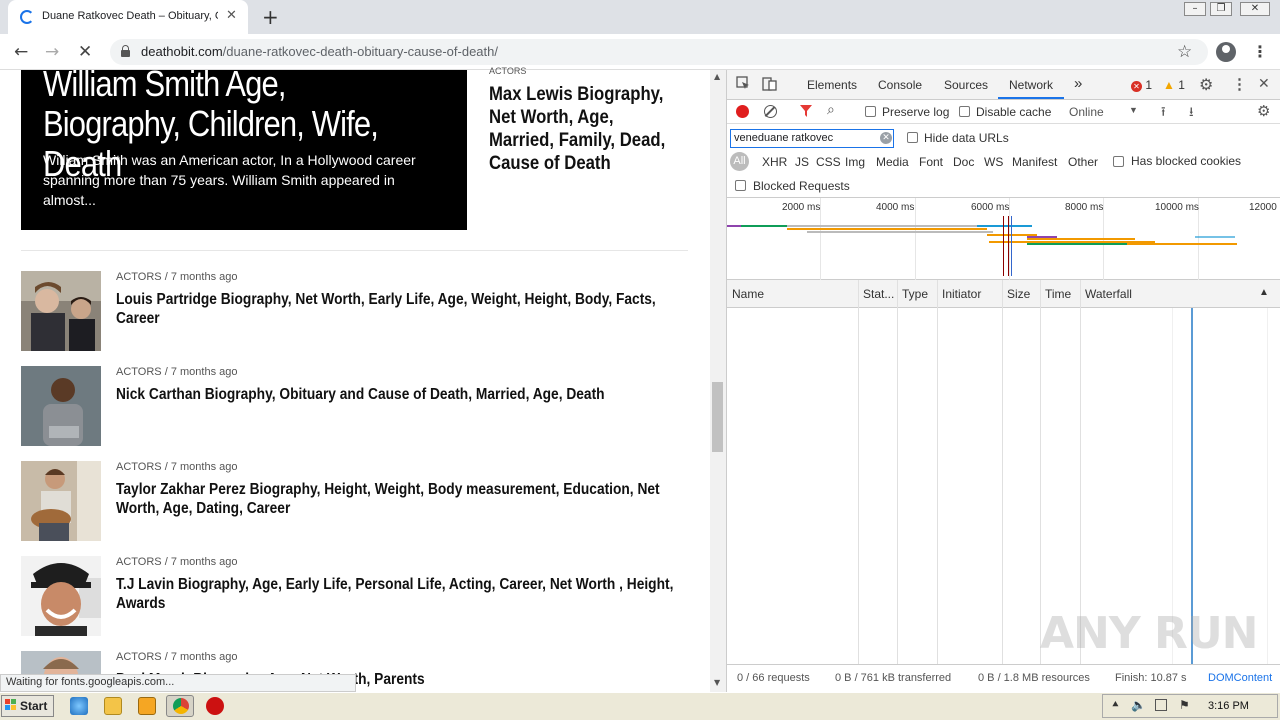 The image size is (1280, 720). I want to click on internet-explorer-icon, so click(79, 706).